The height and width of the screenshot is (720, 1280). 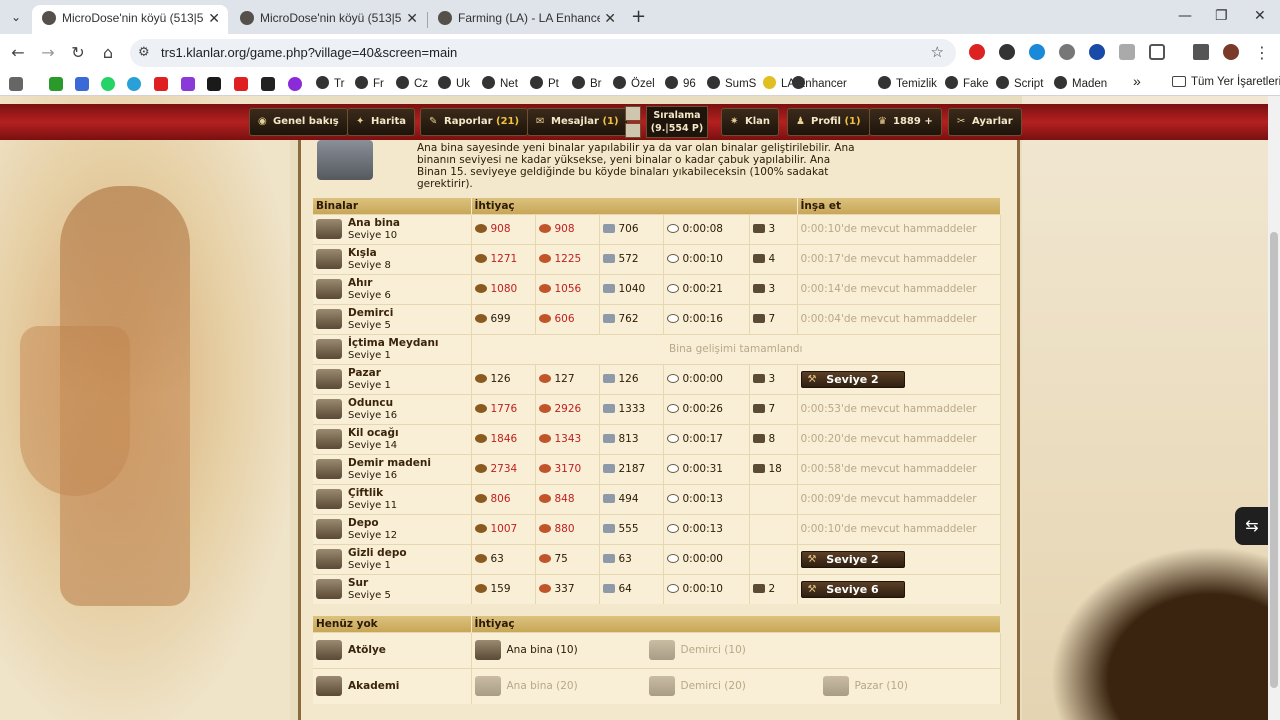 I want to click on building-name-link: Atölye, so click(x=367, y=650).